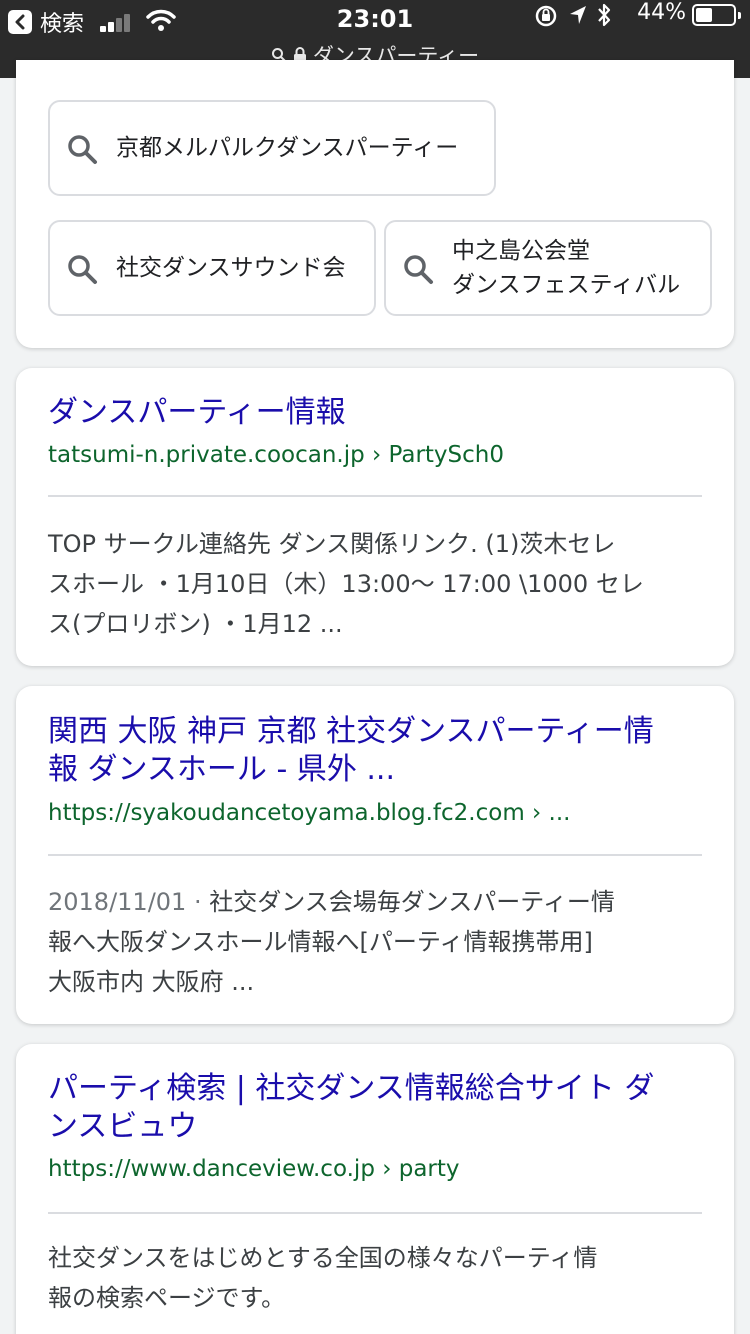  I want to click on related-search-chip: 社交ダンスサウンド会, so click(212, 268).